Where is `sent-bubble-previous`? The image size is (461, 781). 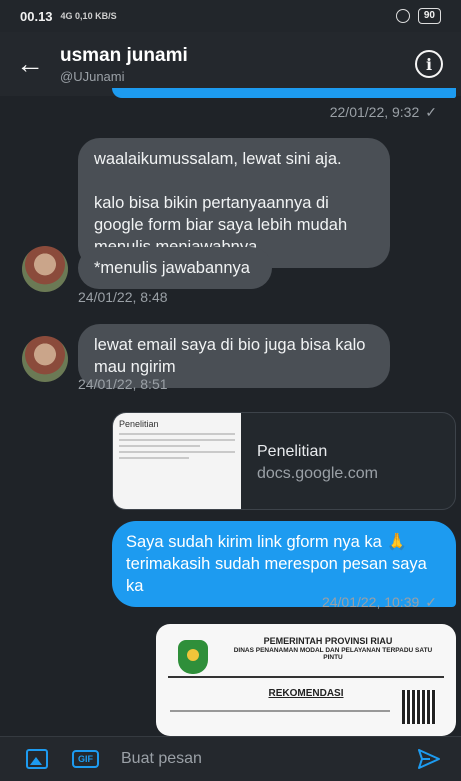
sent-bubble-previous is located at coordinates (284, 93).